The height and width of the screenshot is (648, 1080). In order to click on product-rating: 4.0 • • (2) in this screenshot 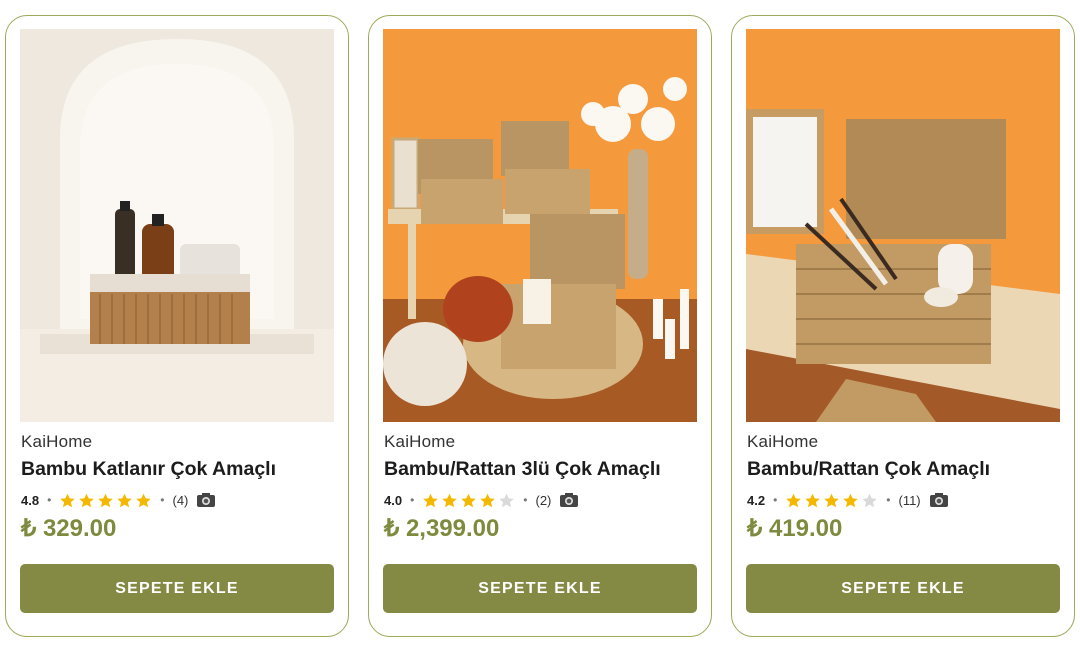, I will do `click(481, 500)`.